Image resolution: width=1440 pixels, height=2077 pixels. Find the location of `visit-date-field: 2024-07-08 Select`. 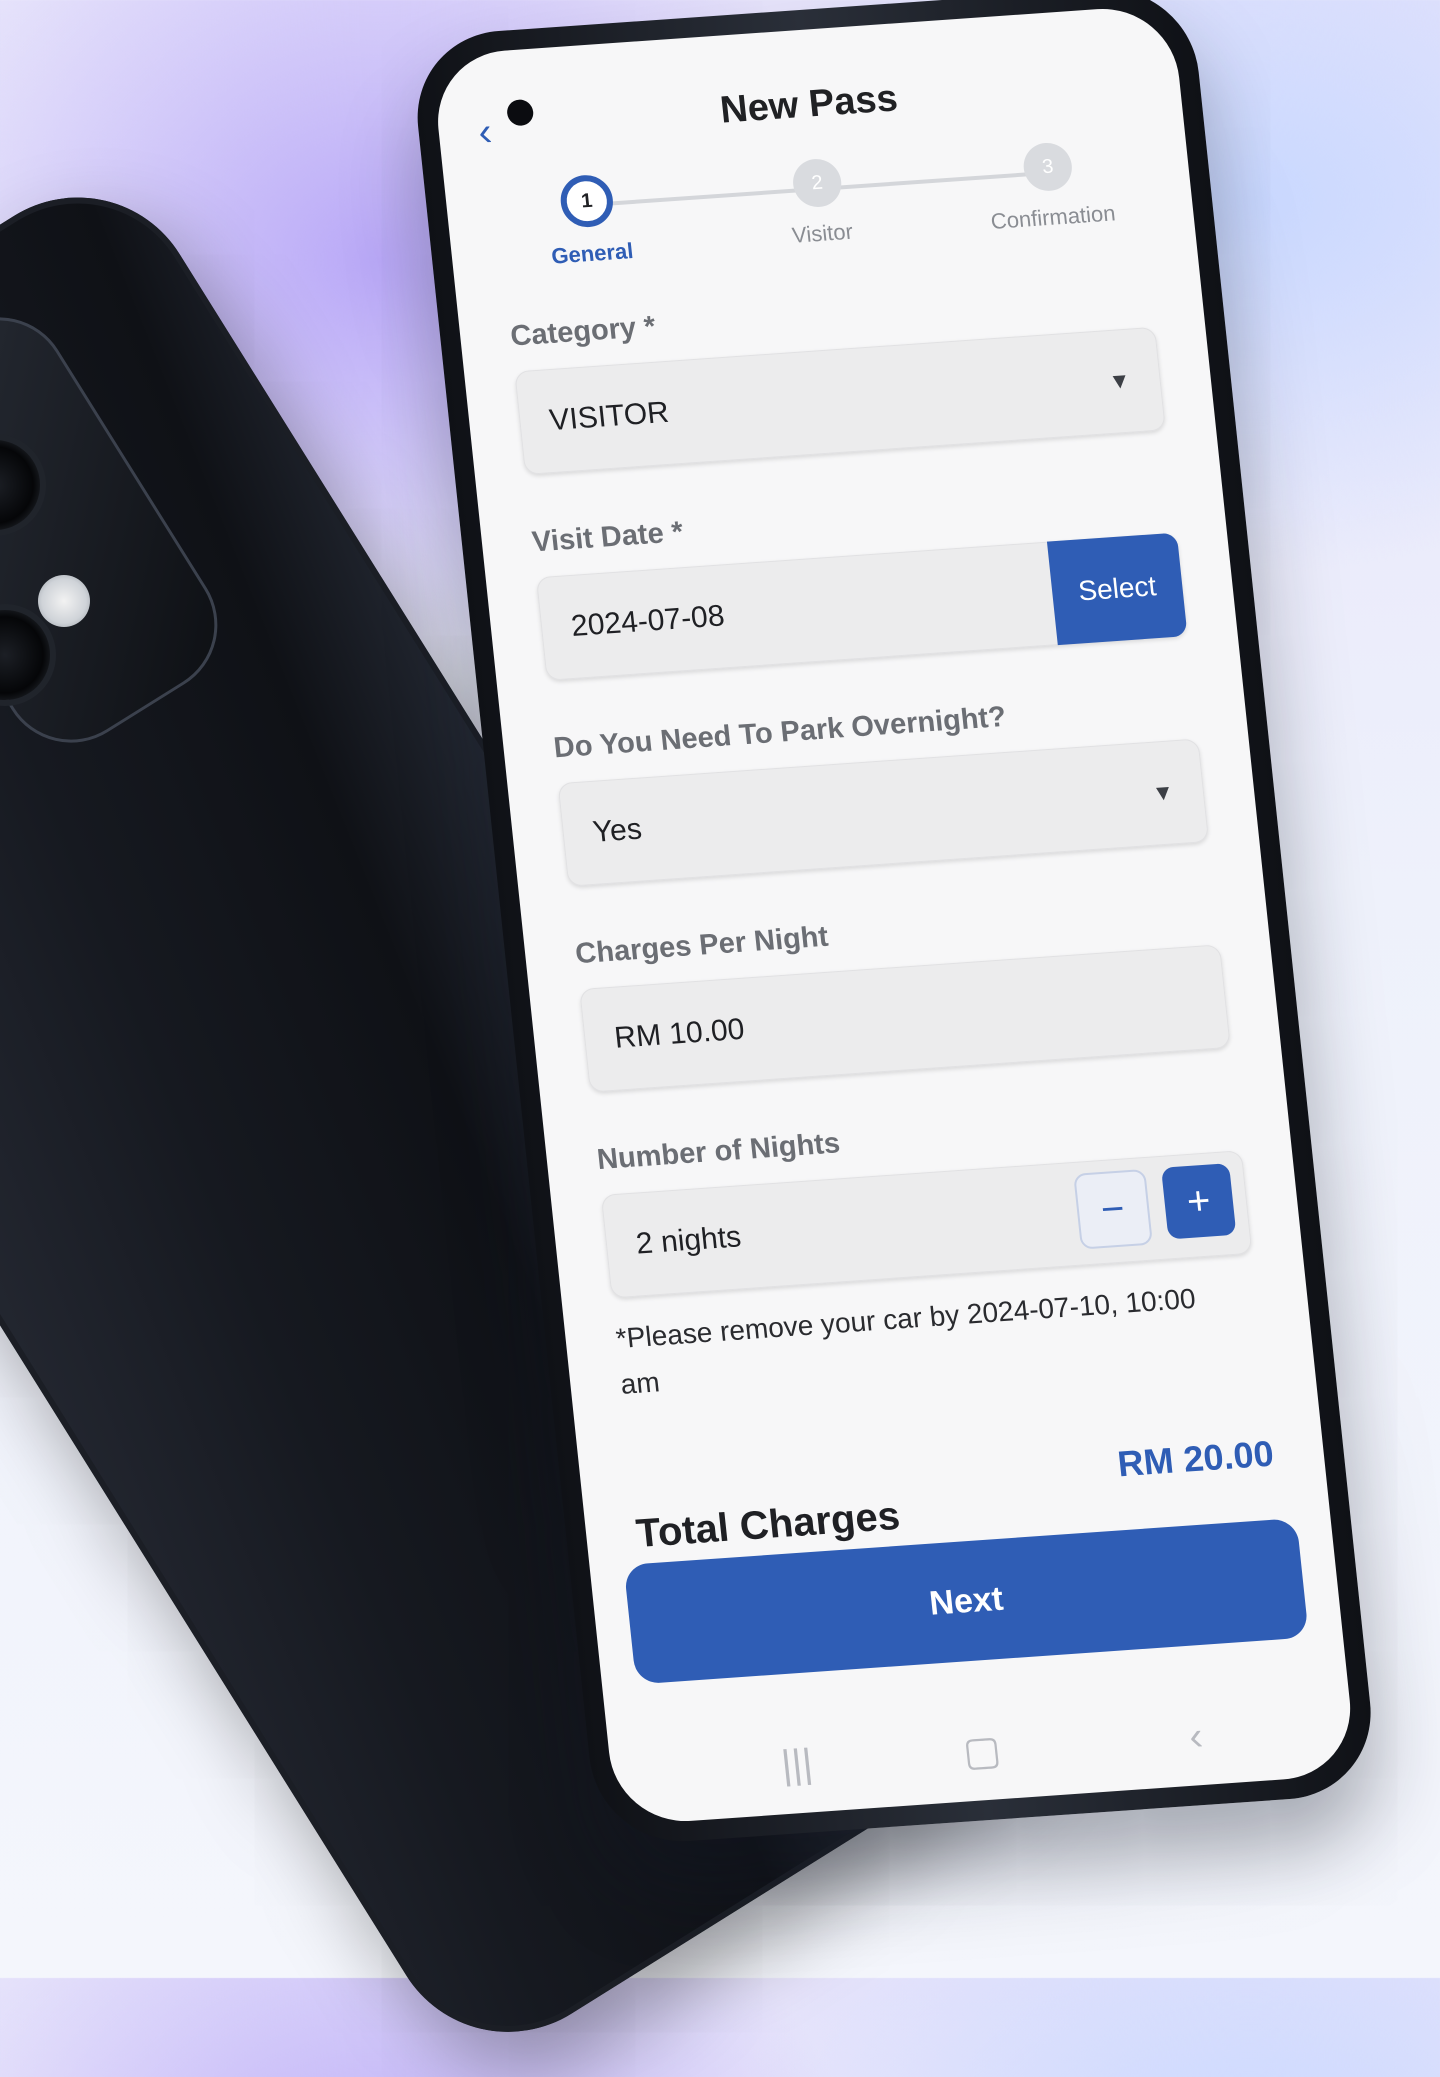

visit-date-field: 2024-07-08 Select is located at coordinates (861, 606).